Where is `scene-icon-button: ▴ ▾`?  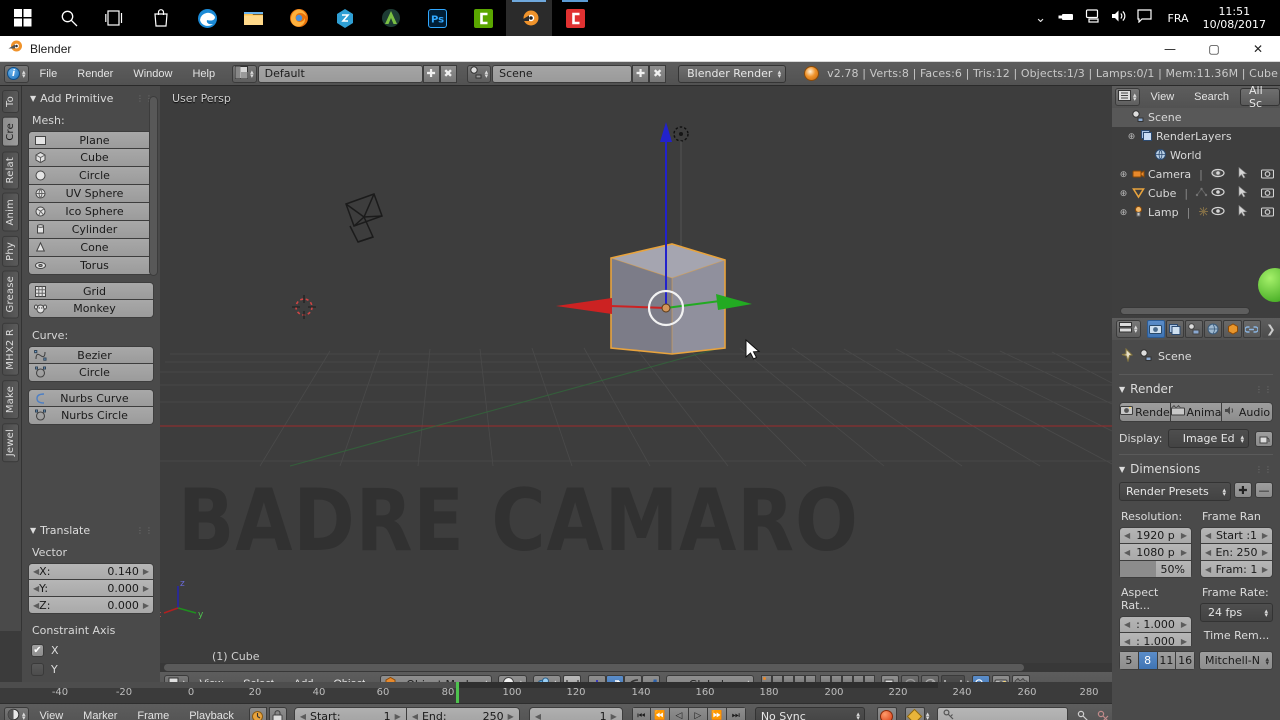
scene-icon-button: ▴ ▾ is located at coordinates (479, 73).